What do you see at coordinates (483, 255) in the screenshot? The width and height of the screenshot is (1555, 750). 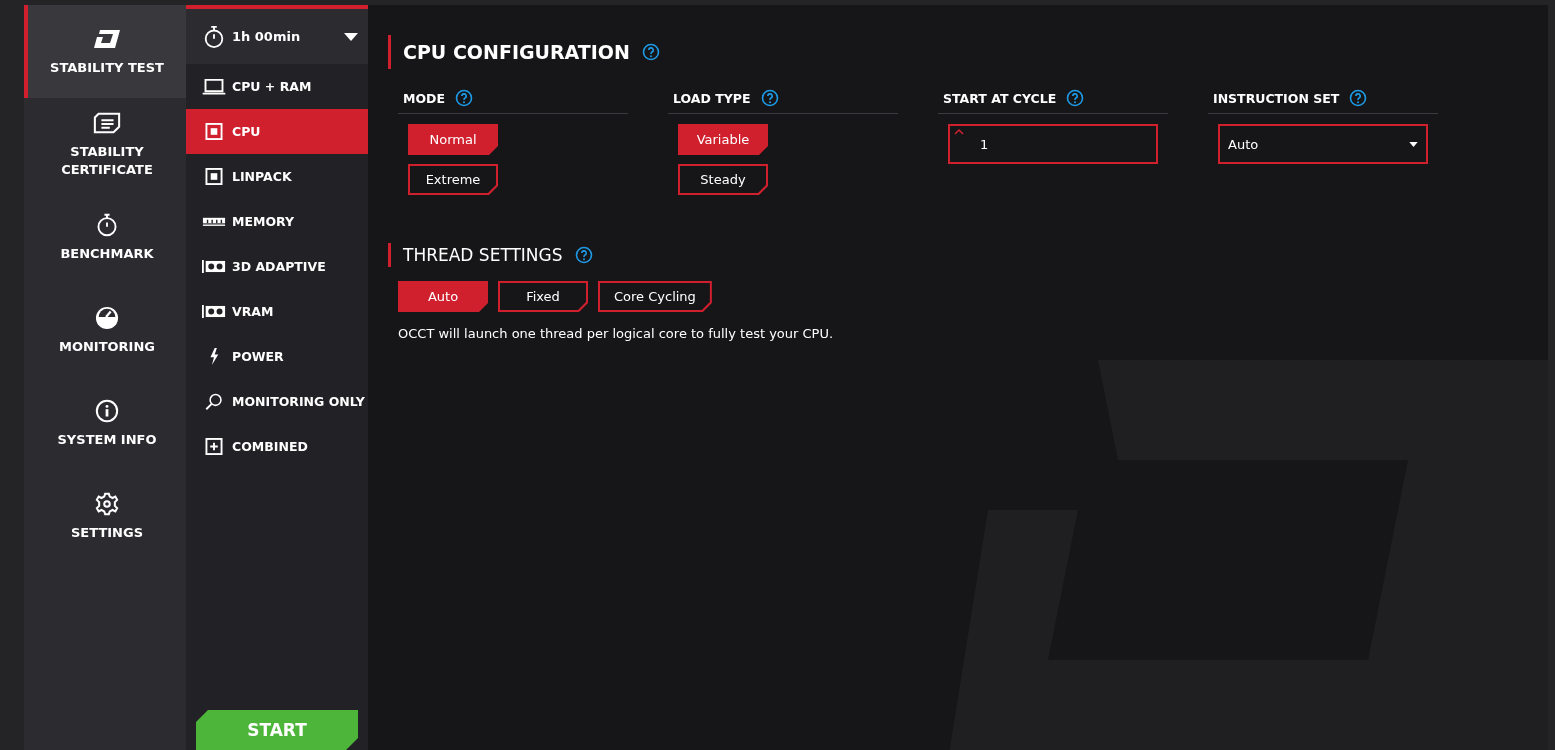 I see `section-title: THREAD SETTINGS` at bounding box center [483, 255].